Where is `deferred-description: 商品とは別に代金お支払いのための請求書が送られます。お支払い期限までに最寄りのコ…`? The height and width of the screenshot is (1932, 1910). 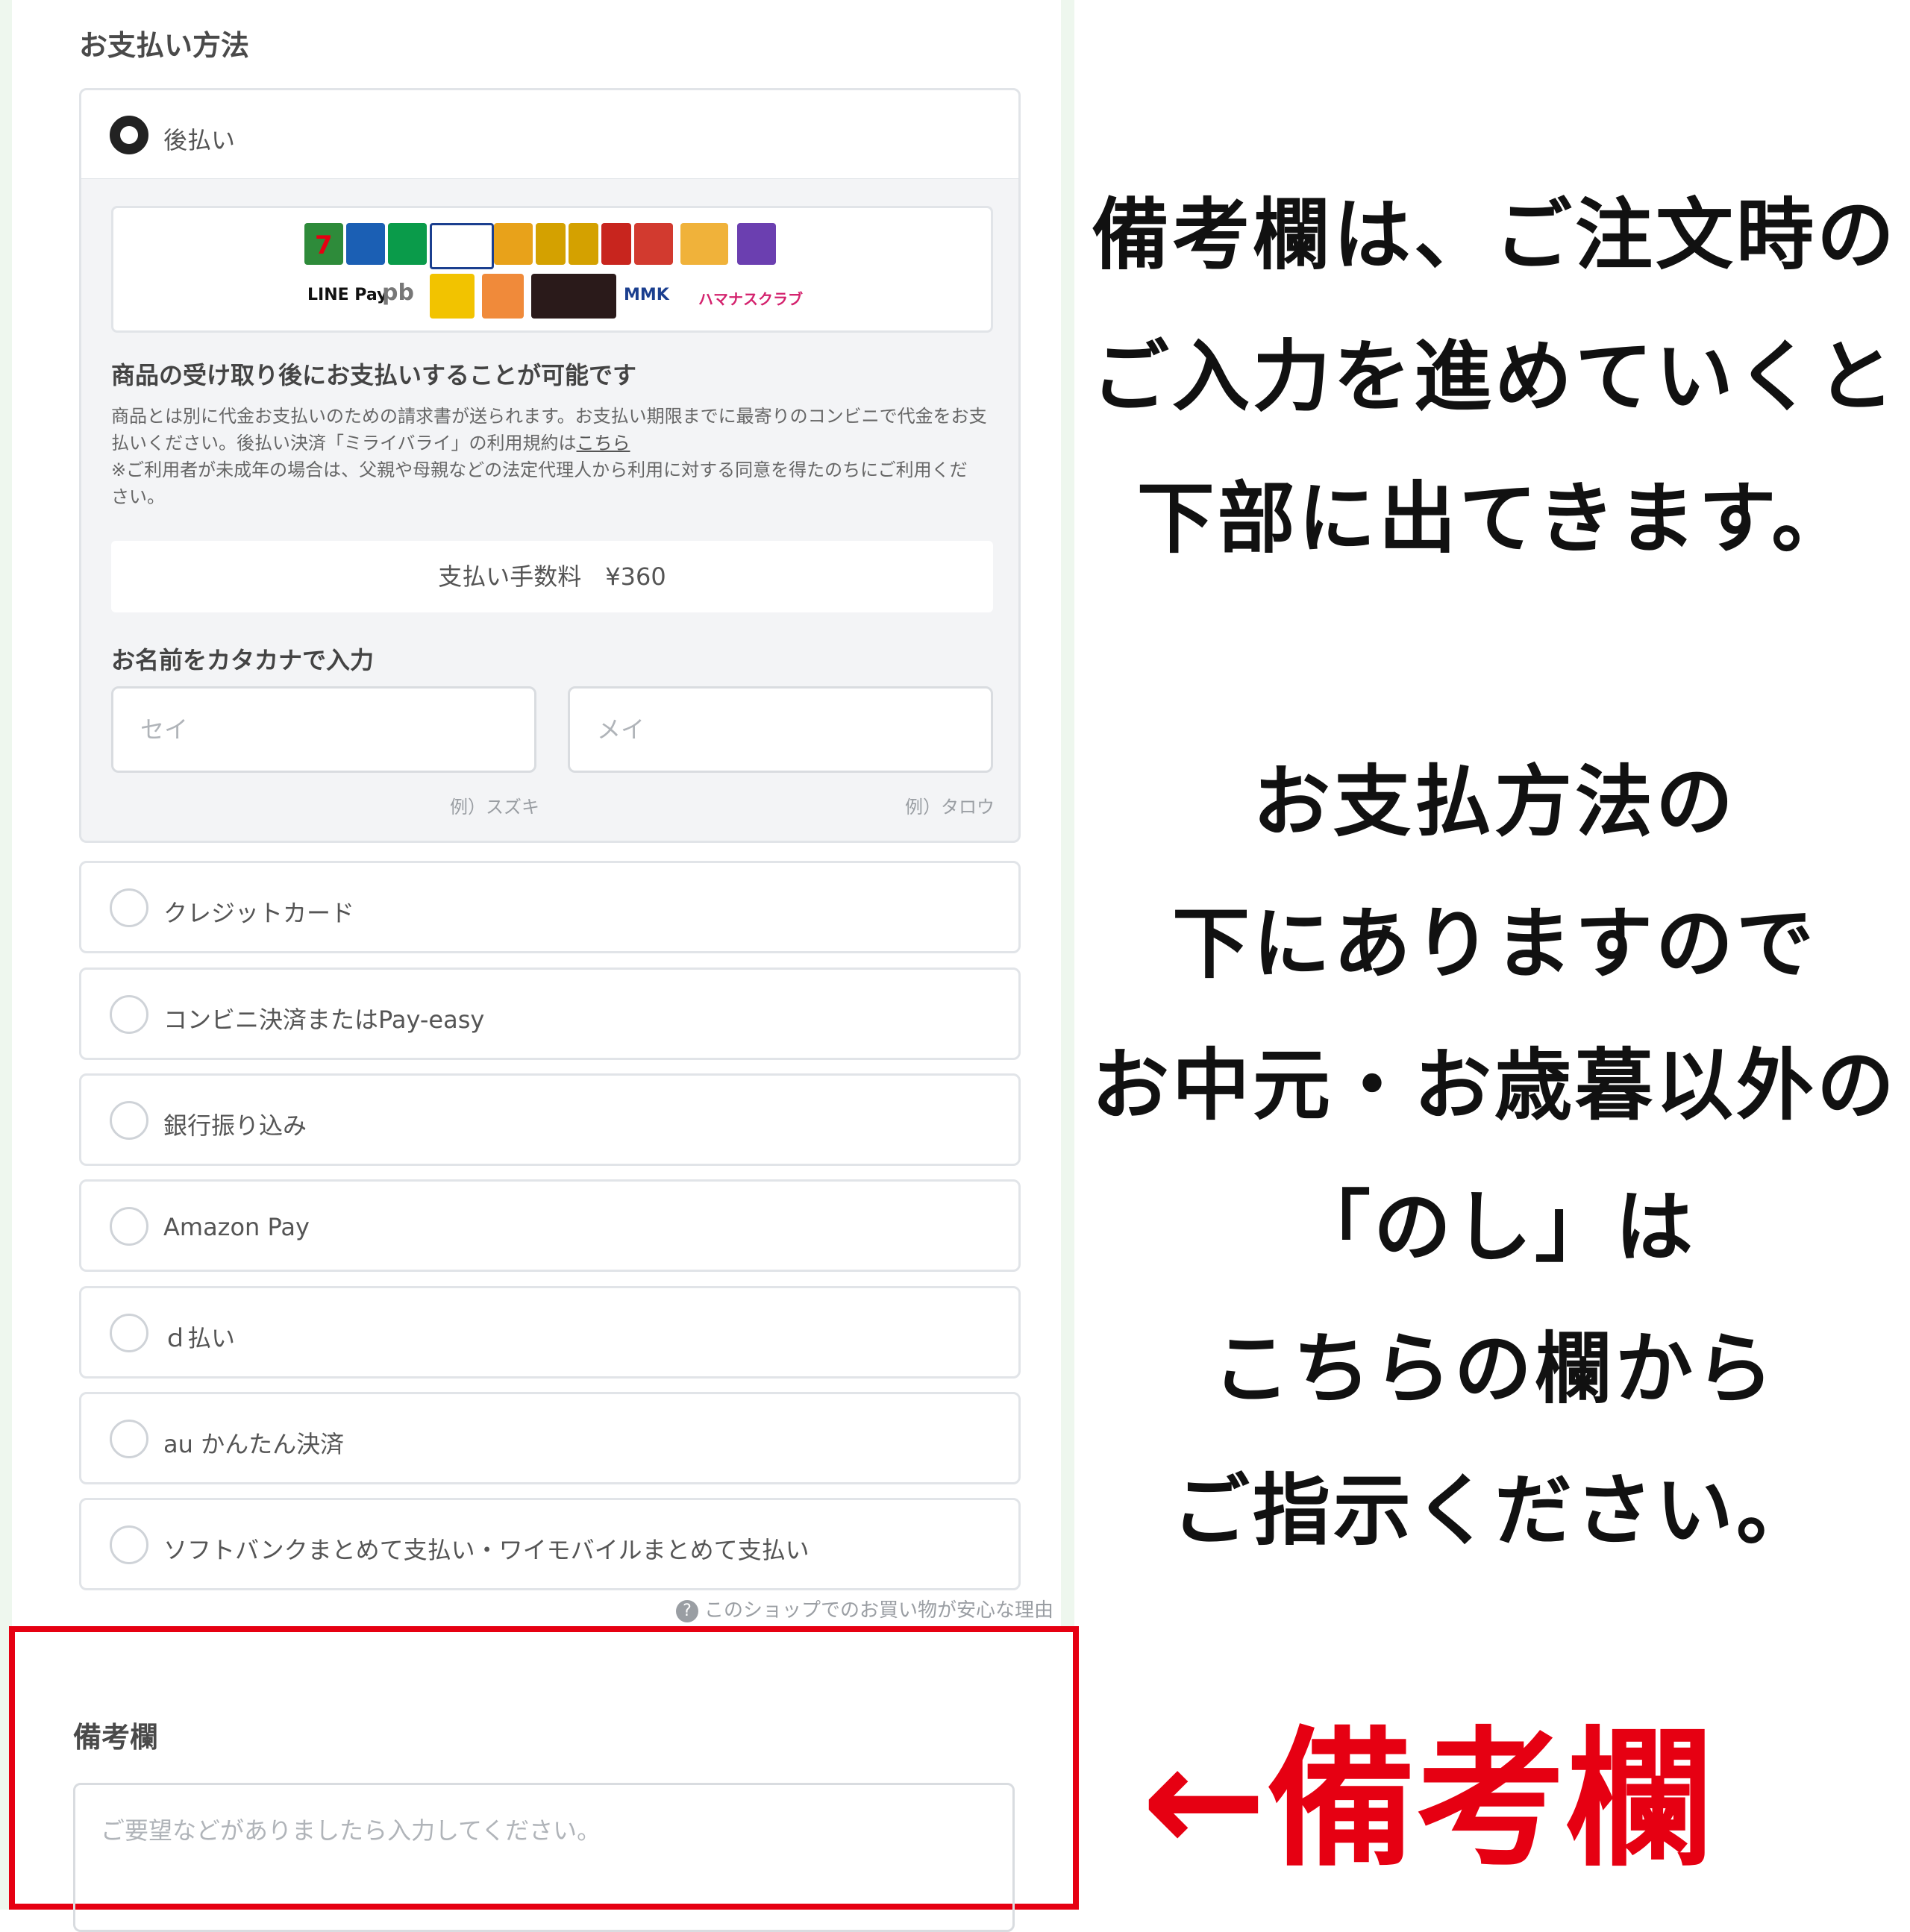
deferred-description: 商品とは別に代金お支払いのための請求書が送られます。お支払い期限までに最寄りのコ… is located at coordinates (549, 456).